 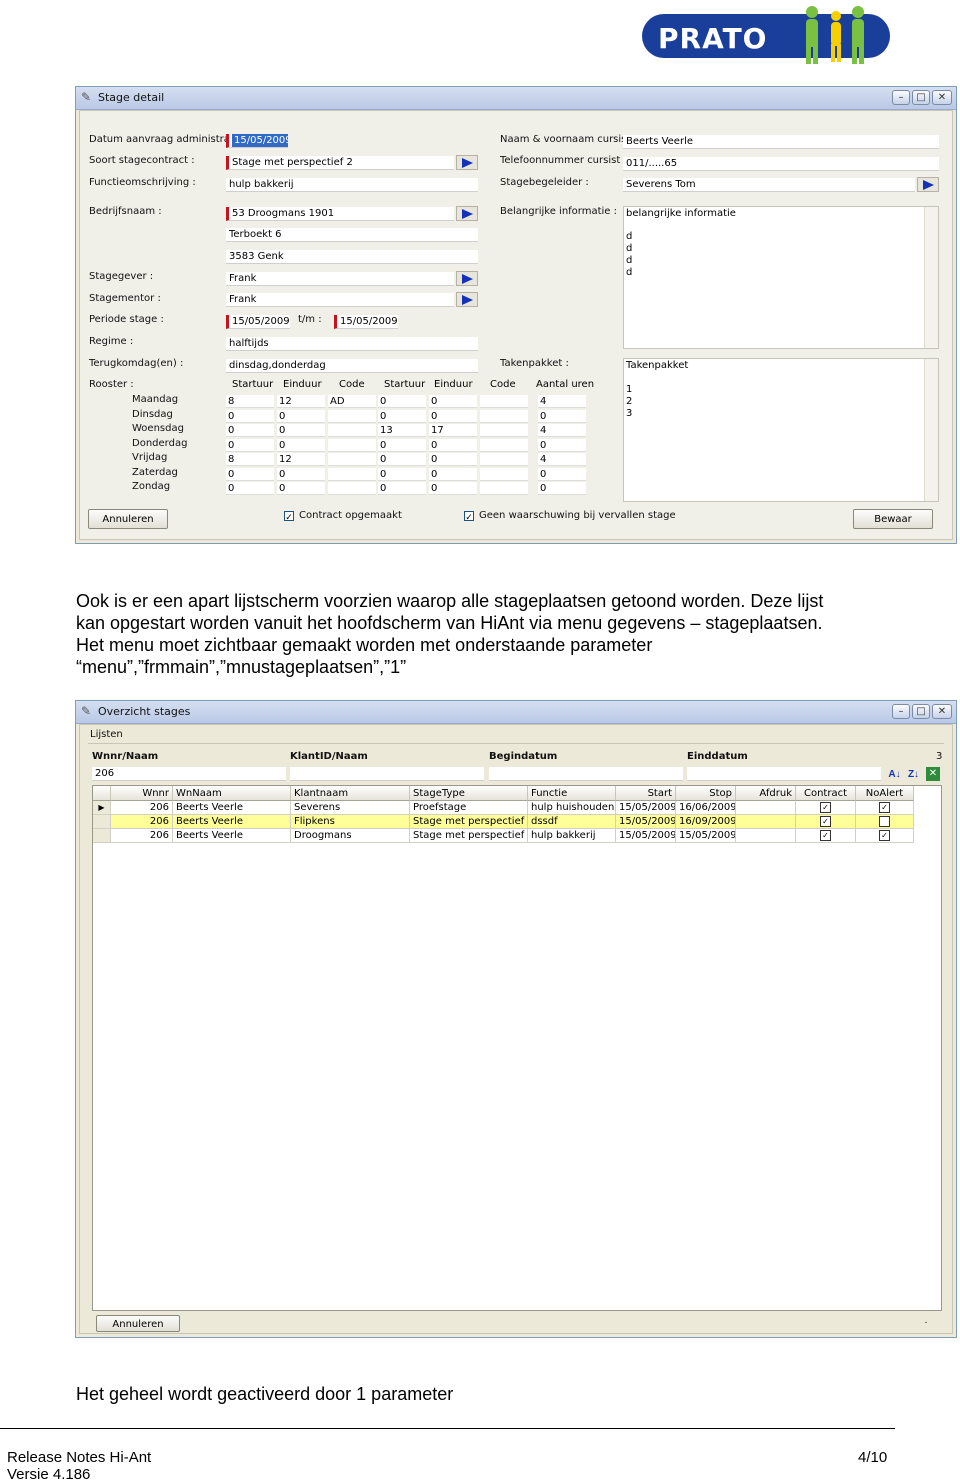 I want to click on stagegever-arrow-button, so click(x=467, y=278).